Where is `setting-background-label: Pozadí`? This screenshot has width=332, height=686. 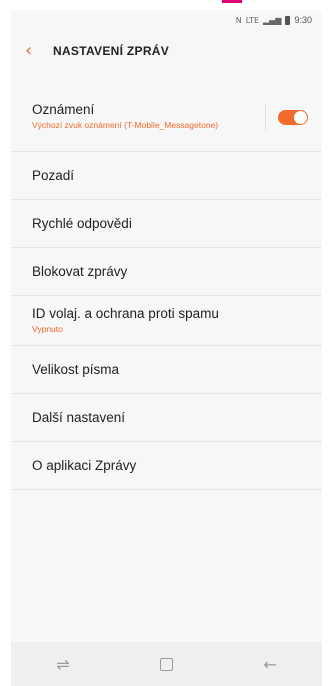
setting-background-label: Pozadí is located at coordinates (53, 175).